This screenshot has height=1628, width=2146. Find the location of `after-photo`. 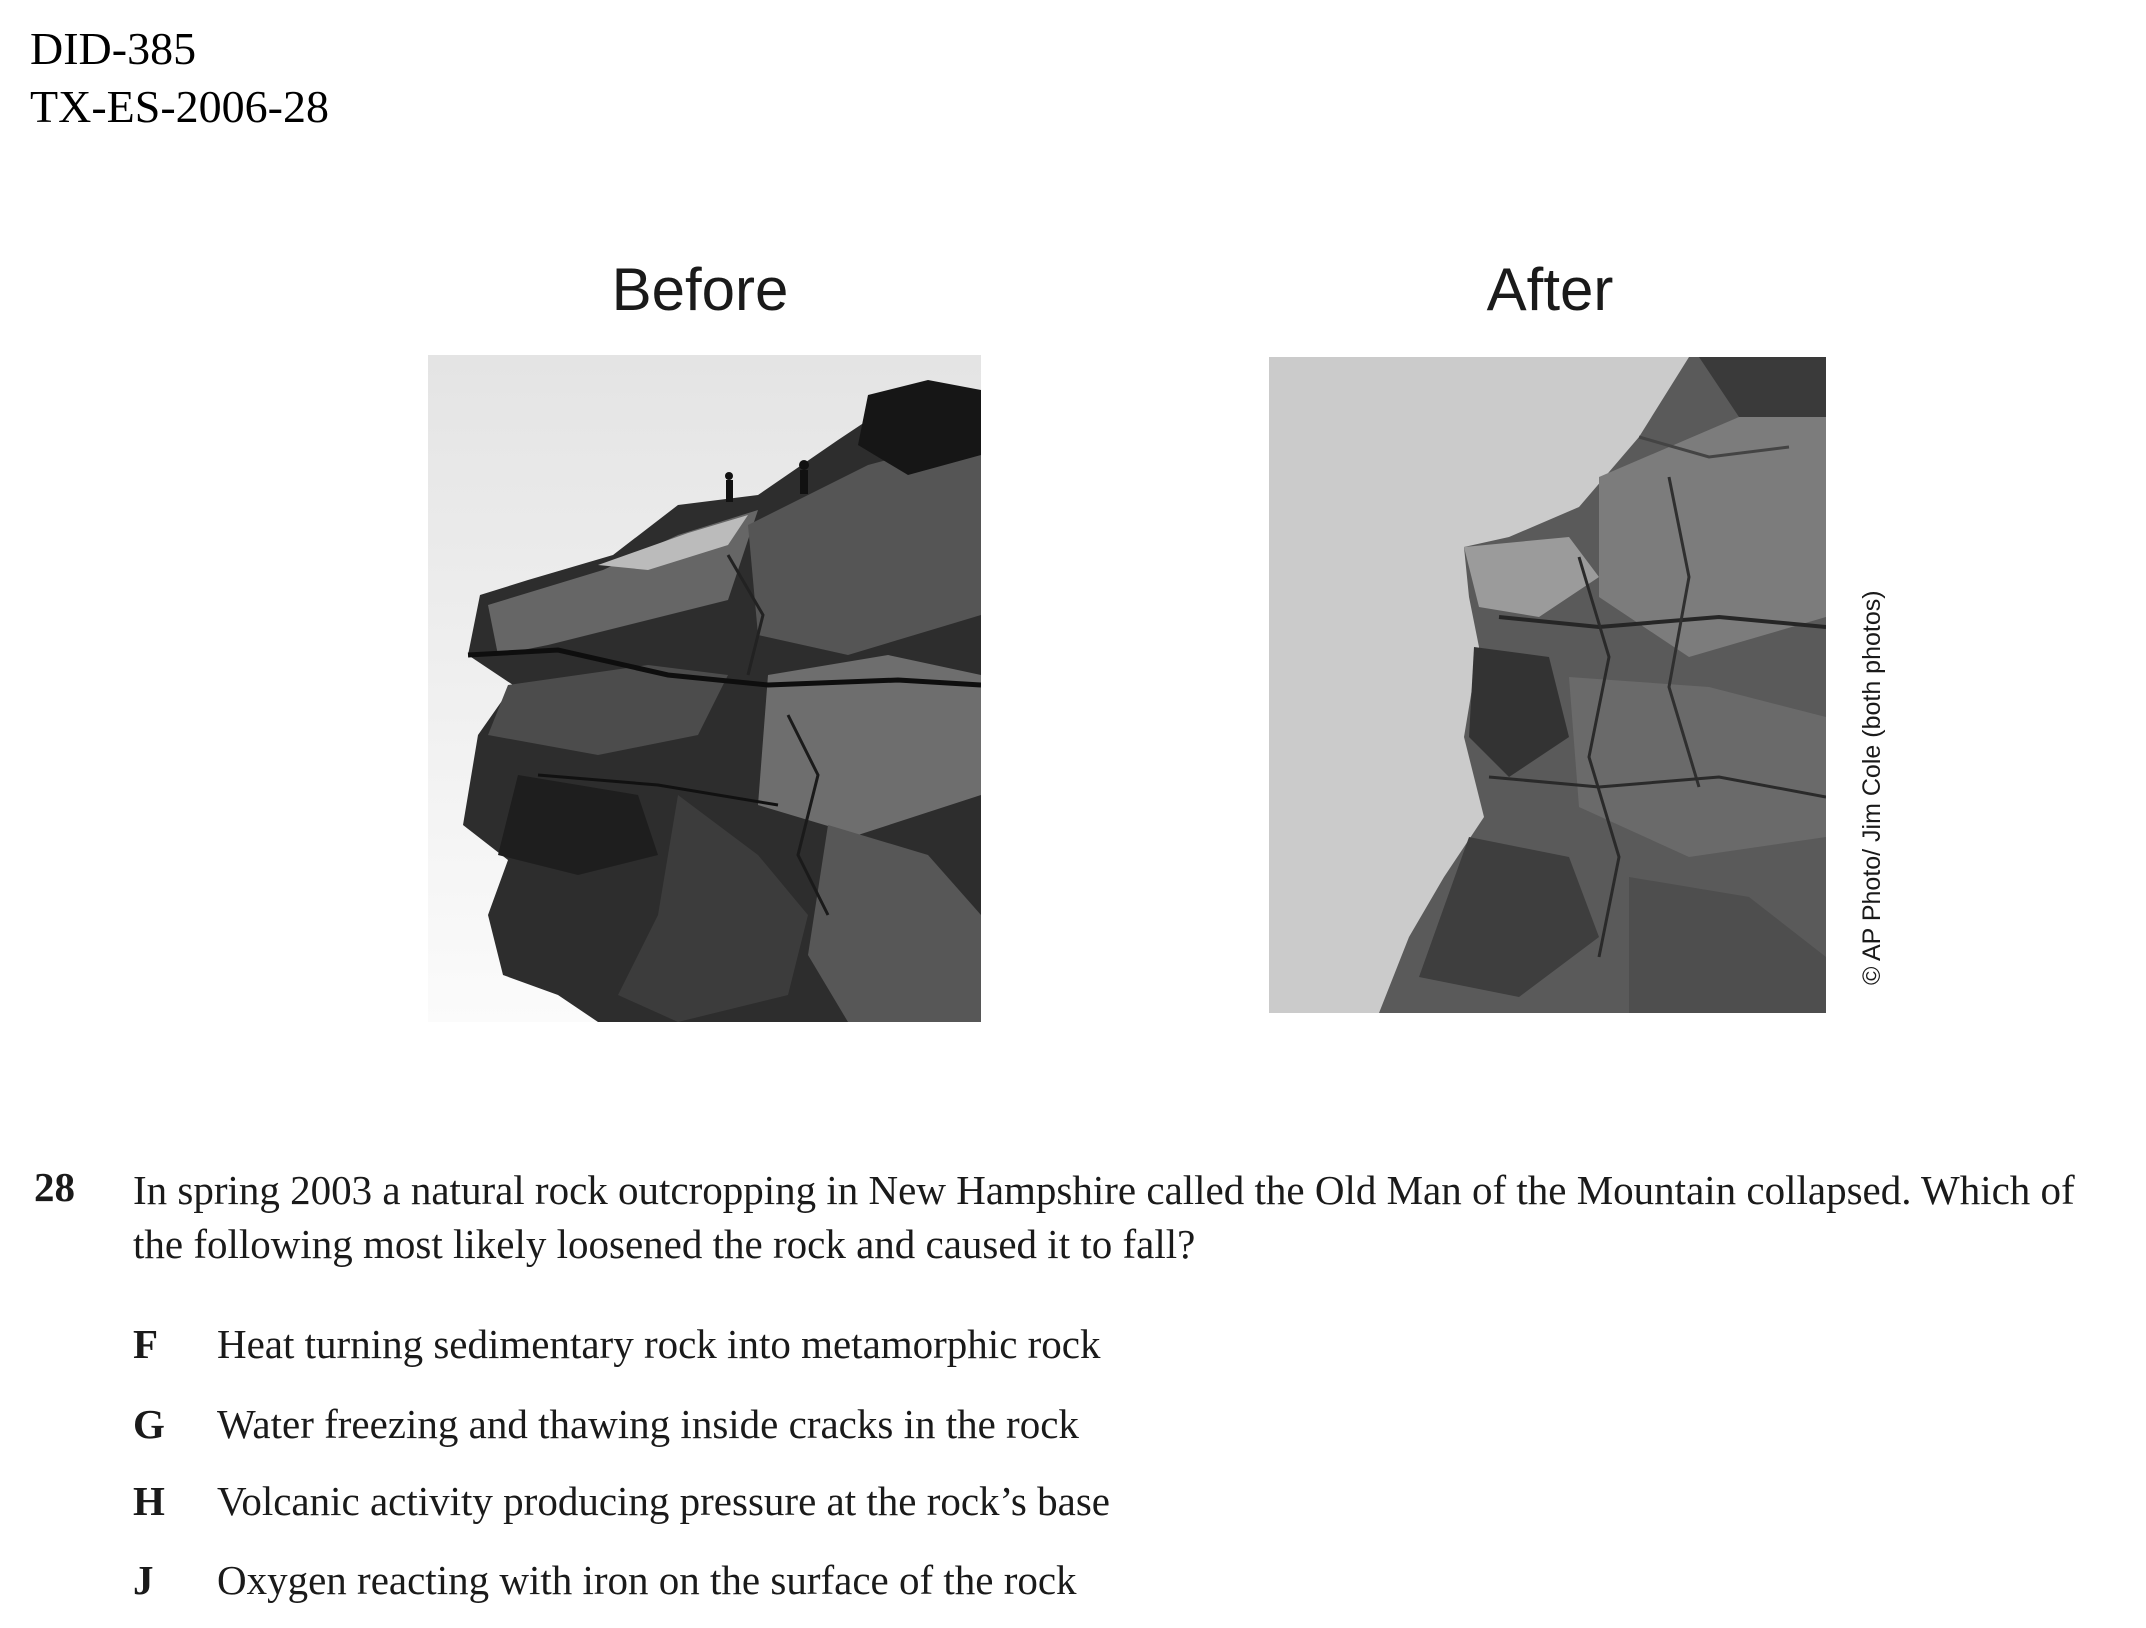

after-photo is located at coordinates (1547, 685).